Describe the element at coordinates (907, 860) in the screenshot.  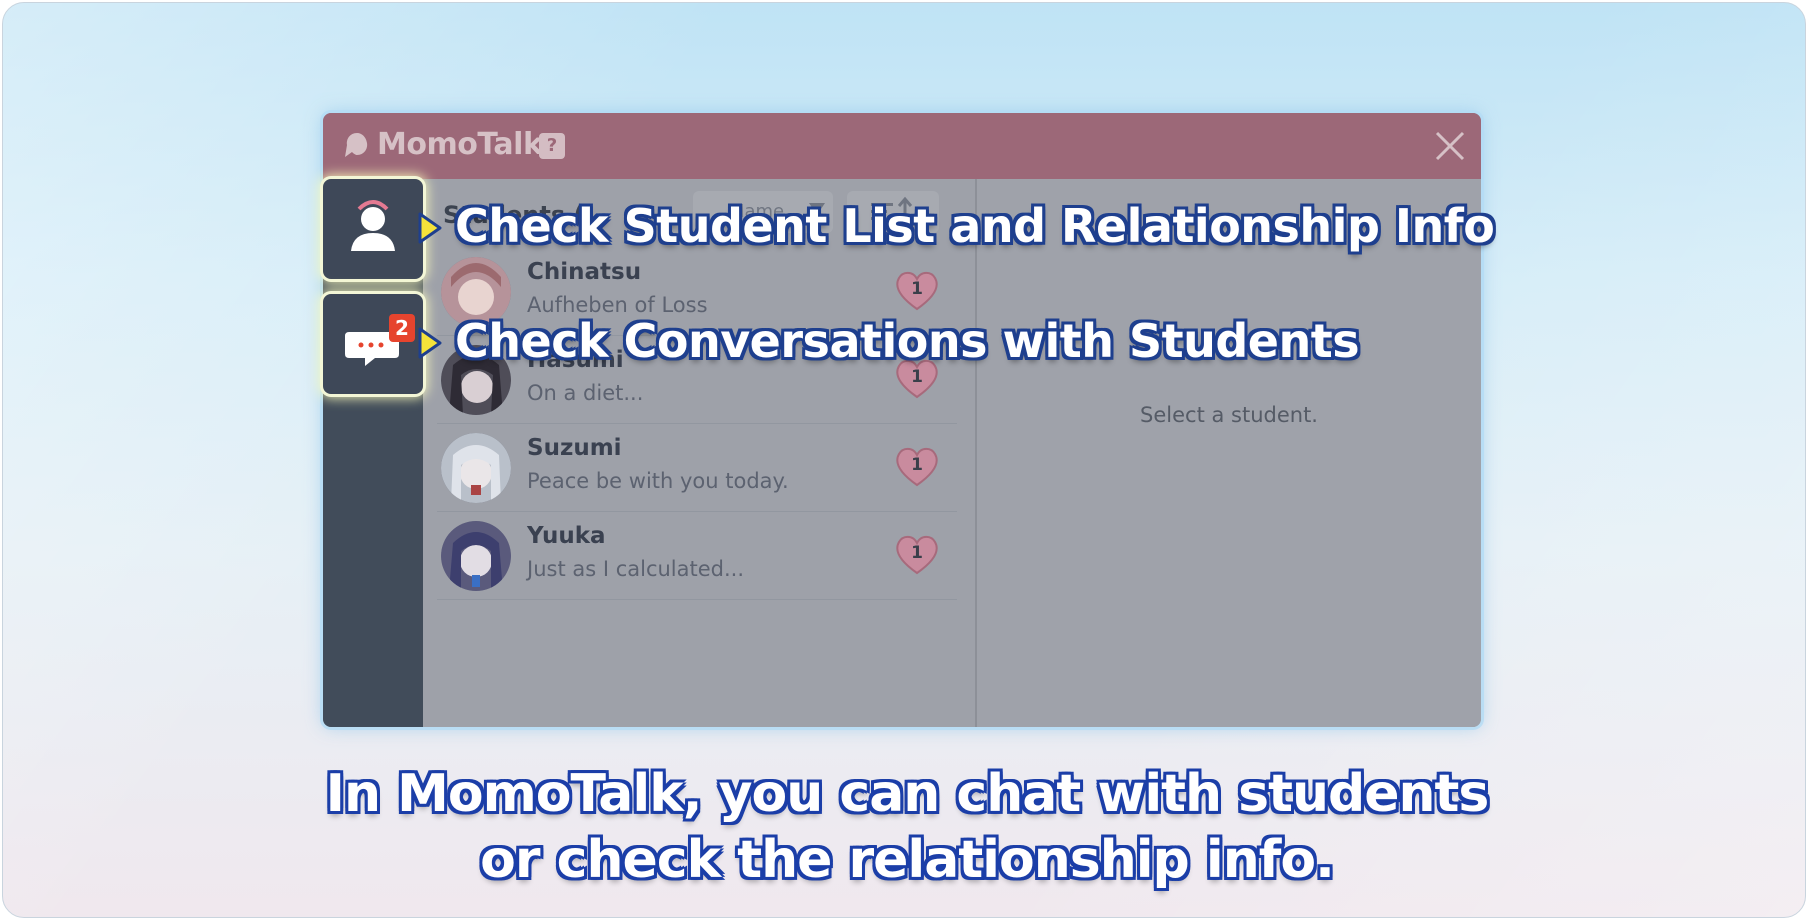
I see `caption-line-2: or check the relationship info.` at that location.